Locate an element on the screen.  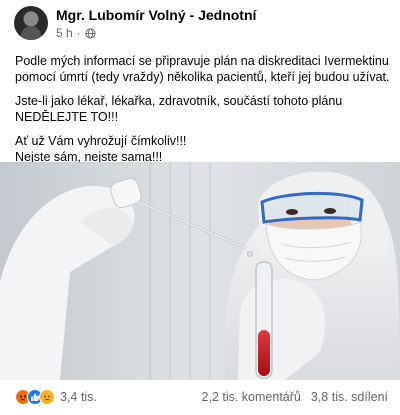
post-header: Mgr. Lubomír Volný - Jednotní 5 h · is located at coordinates (200, 23).